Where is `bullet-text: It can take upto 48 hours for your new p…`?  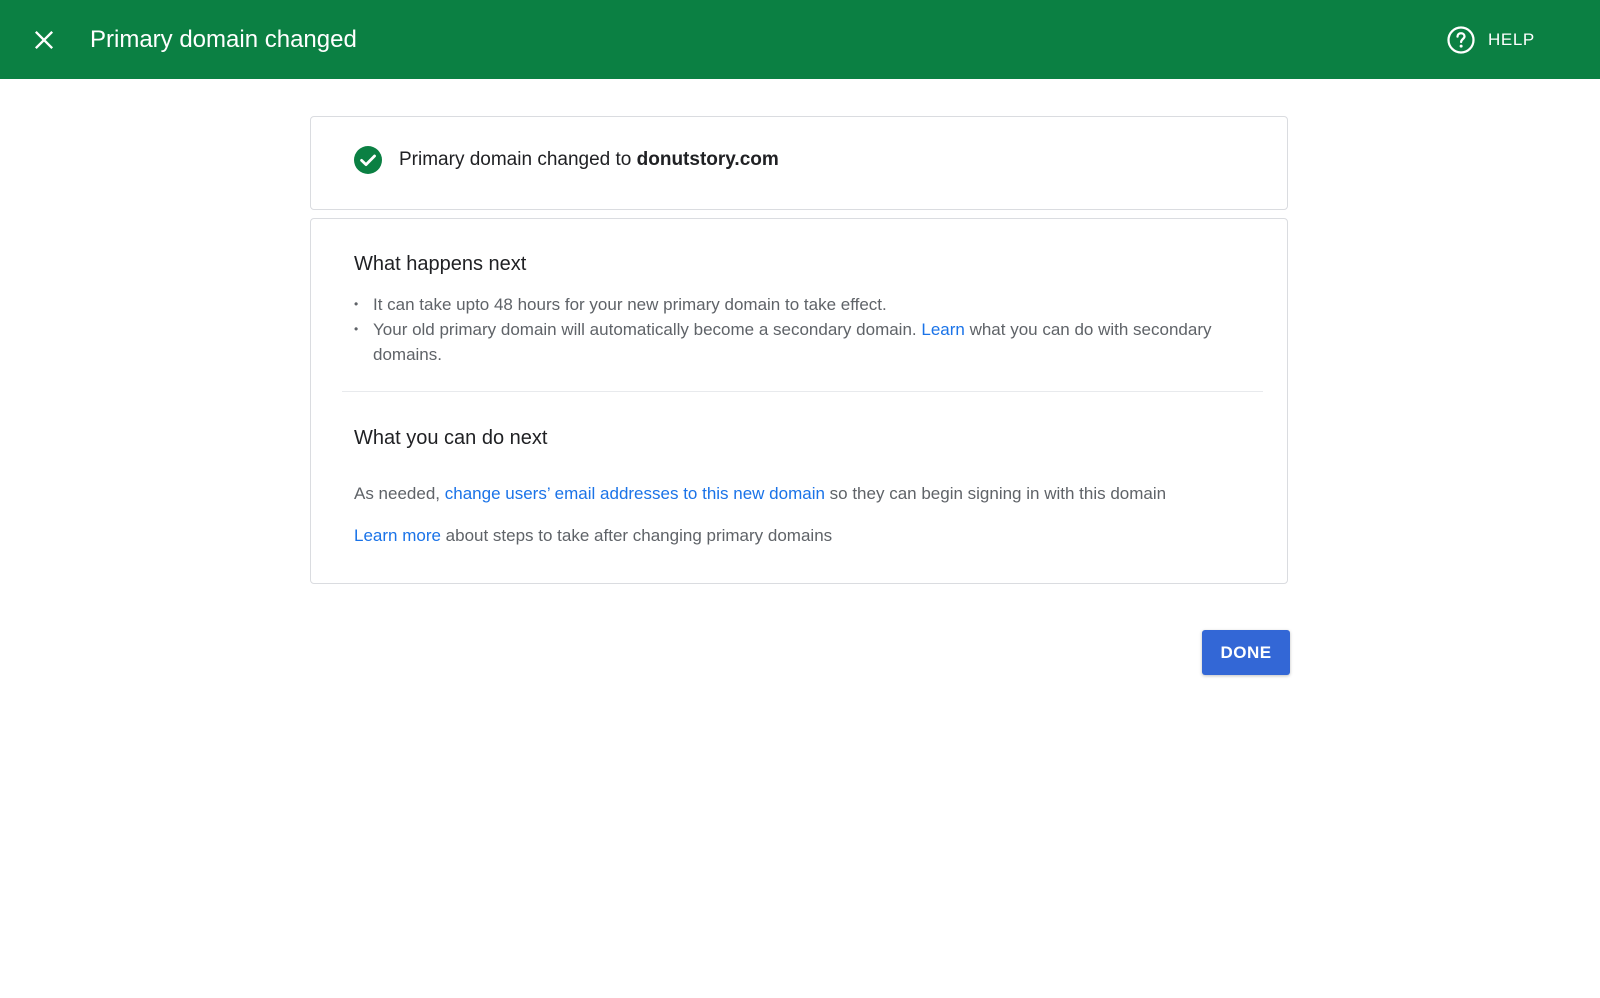 bullet-text: It can take upto 48 hours for your new p… is located at coordinates (630, 304).